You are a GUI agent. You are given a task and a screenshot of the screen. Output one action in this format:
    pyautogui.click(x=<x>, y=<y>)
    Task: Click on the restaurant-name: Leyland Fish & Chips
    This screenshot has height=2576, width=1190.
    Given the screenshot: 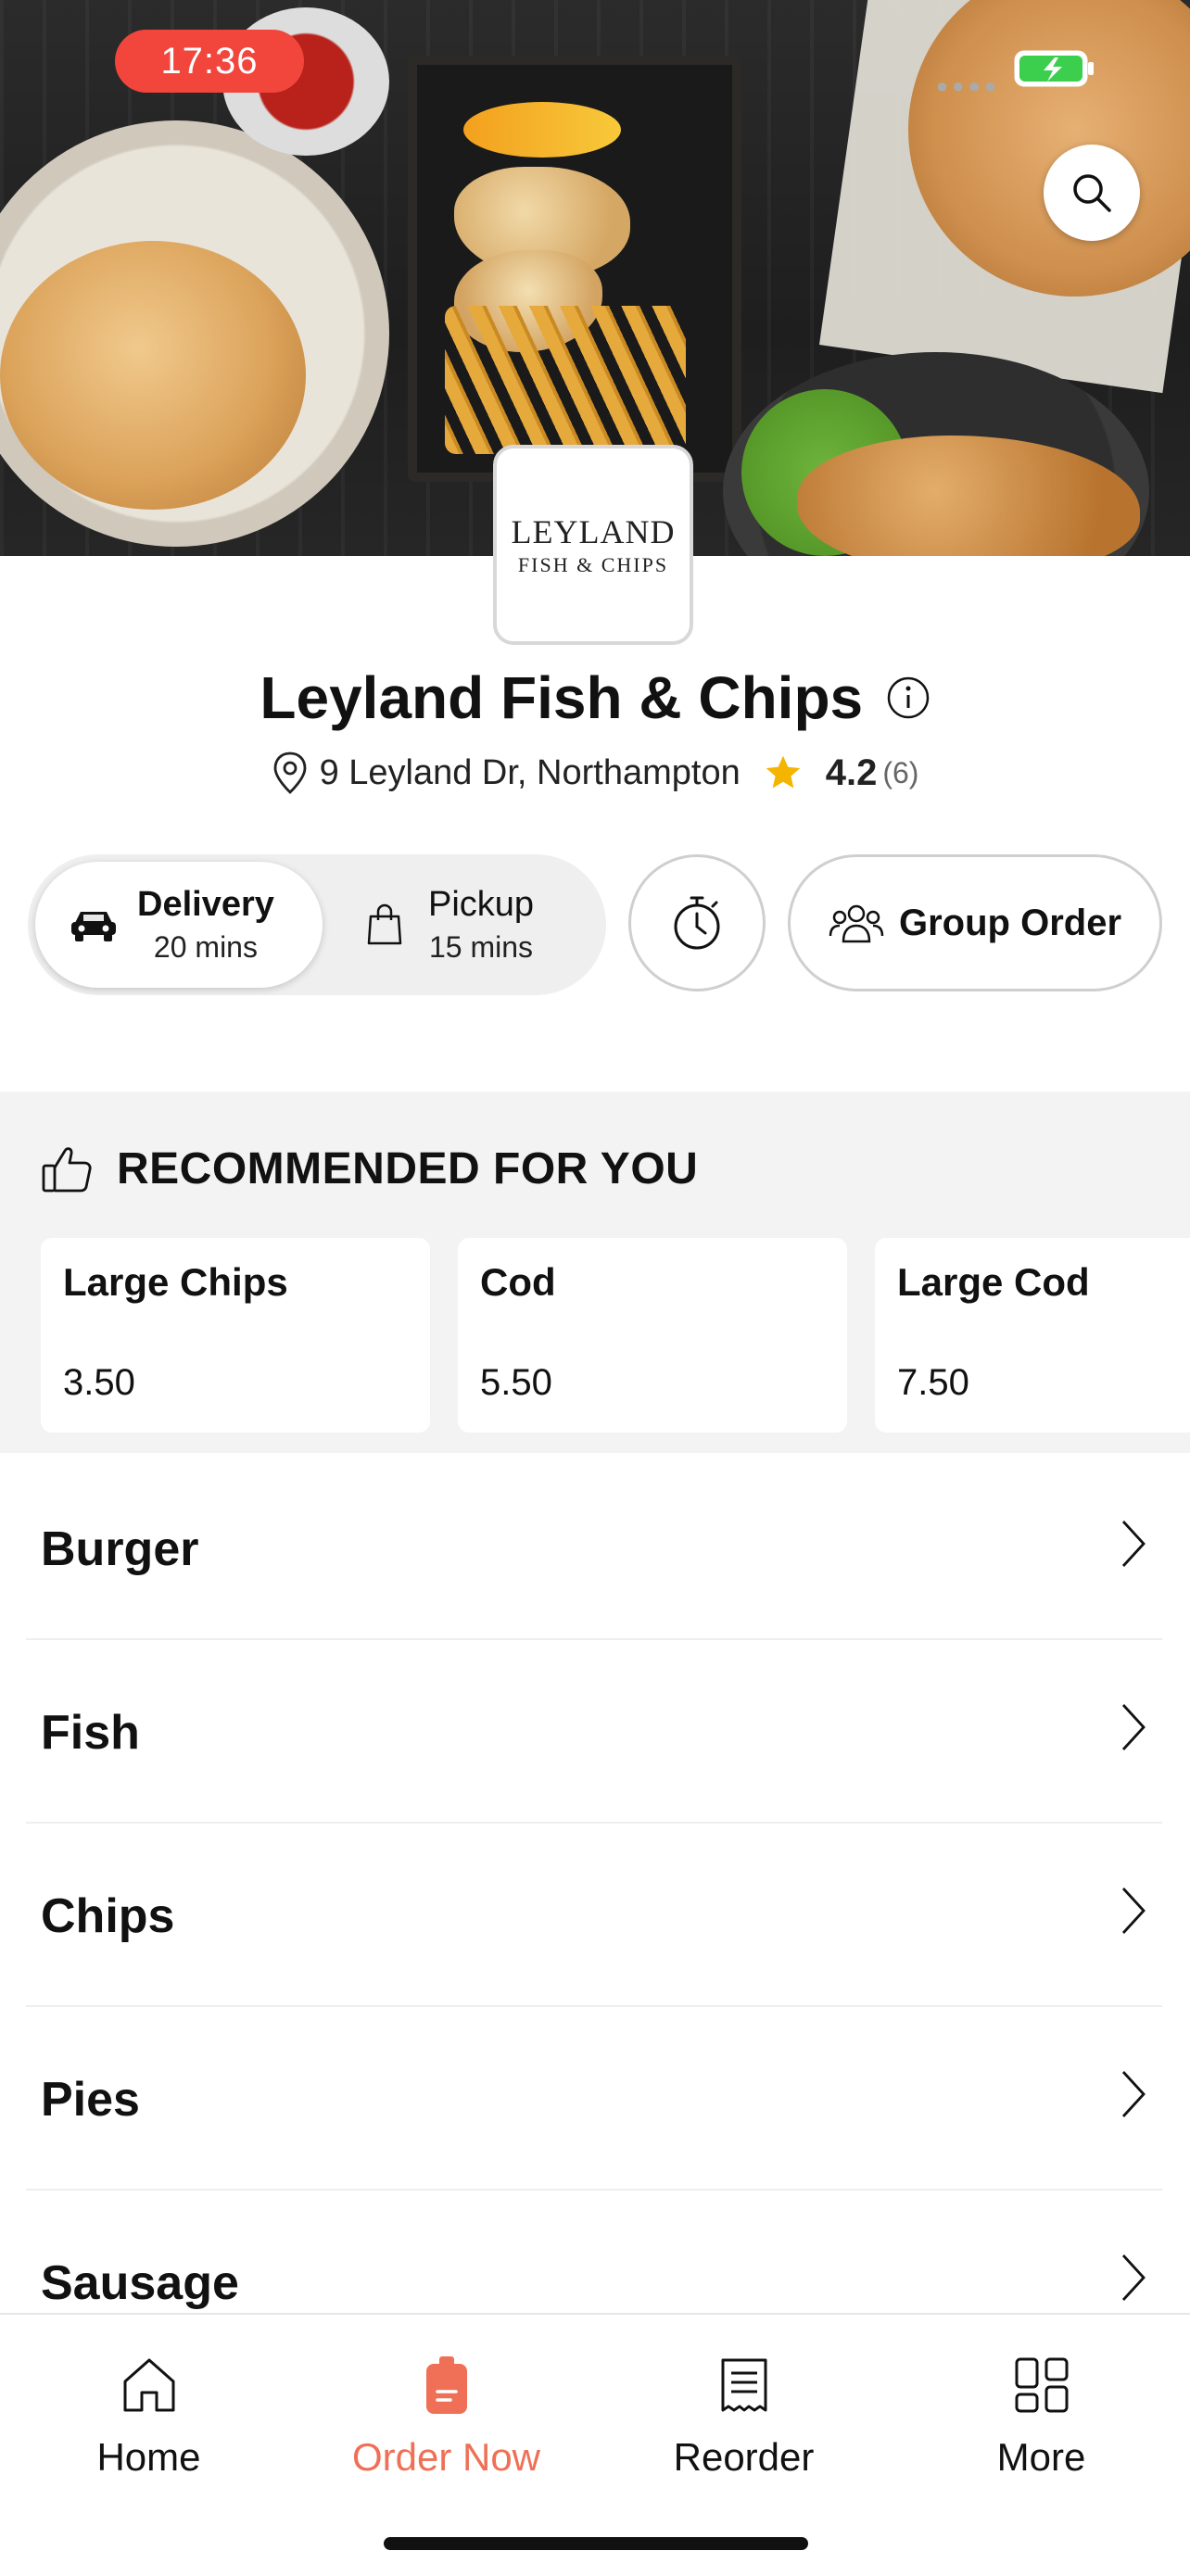 What is the action you would take?
    pyautogui.click(x=562, y=697)
    